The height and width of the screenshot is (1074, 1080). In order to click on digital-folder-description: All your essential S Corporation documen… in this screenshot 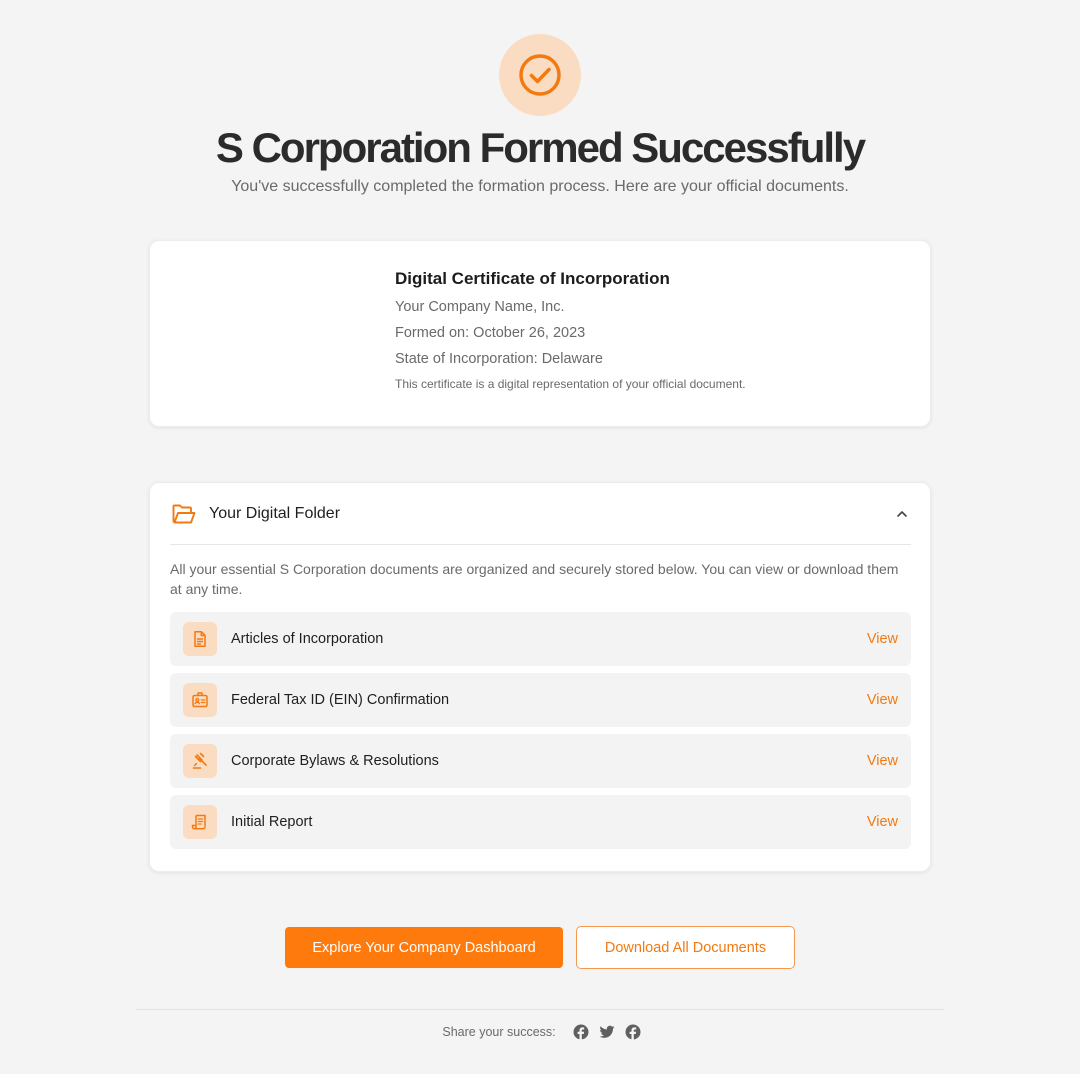, I will do `click(534, 579)`.